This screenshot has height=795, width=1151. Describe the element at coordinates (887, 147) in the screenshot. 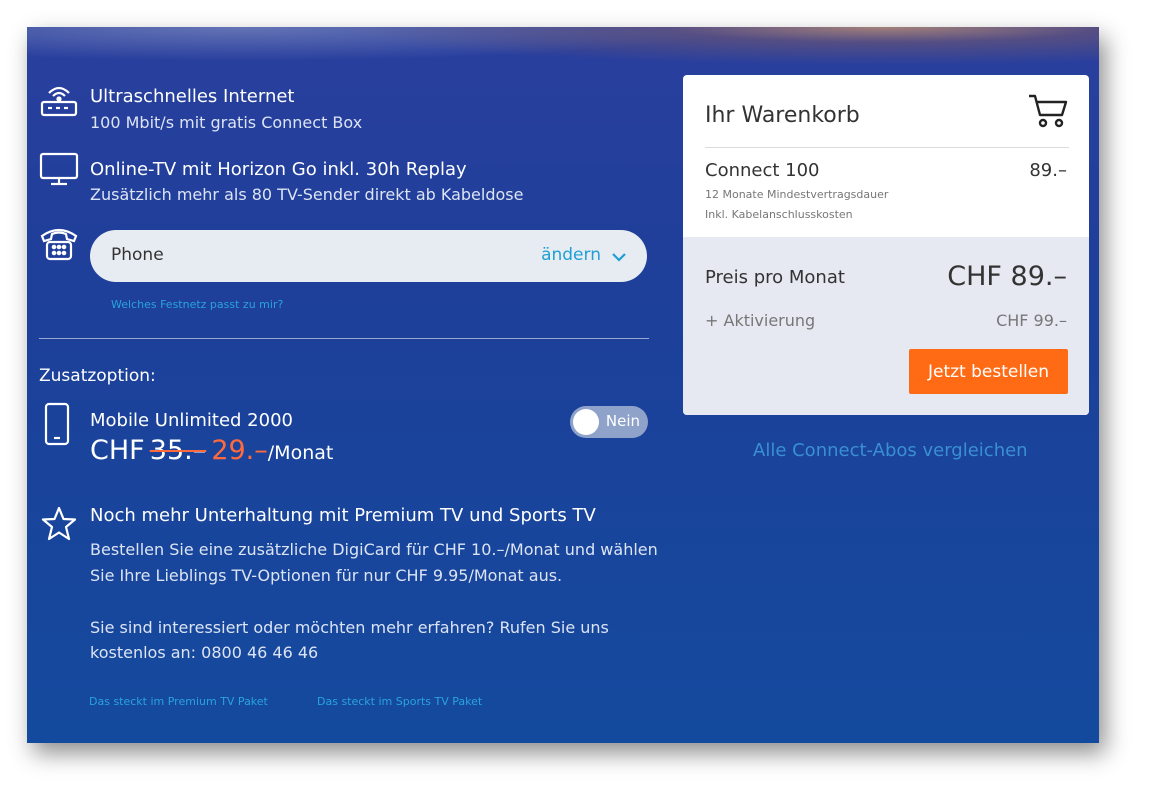

I see `cart-divider` at that location.